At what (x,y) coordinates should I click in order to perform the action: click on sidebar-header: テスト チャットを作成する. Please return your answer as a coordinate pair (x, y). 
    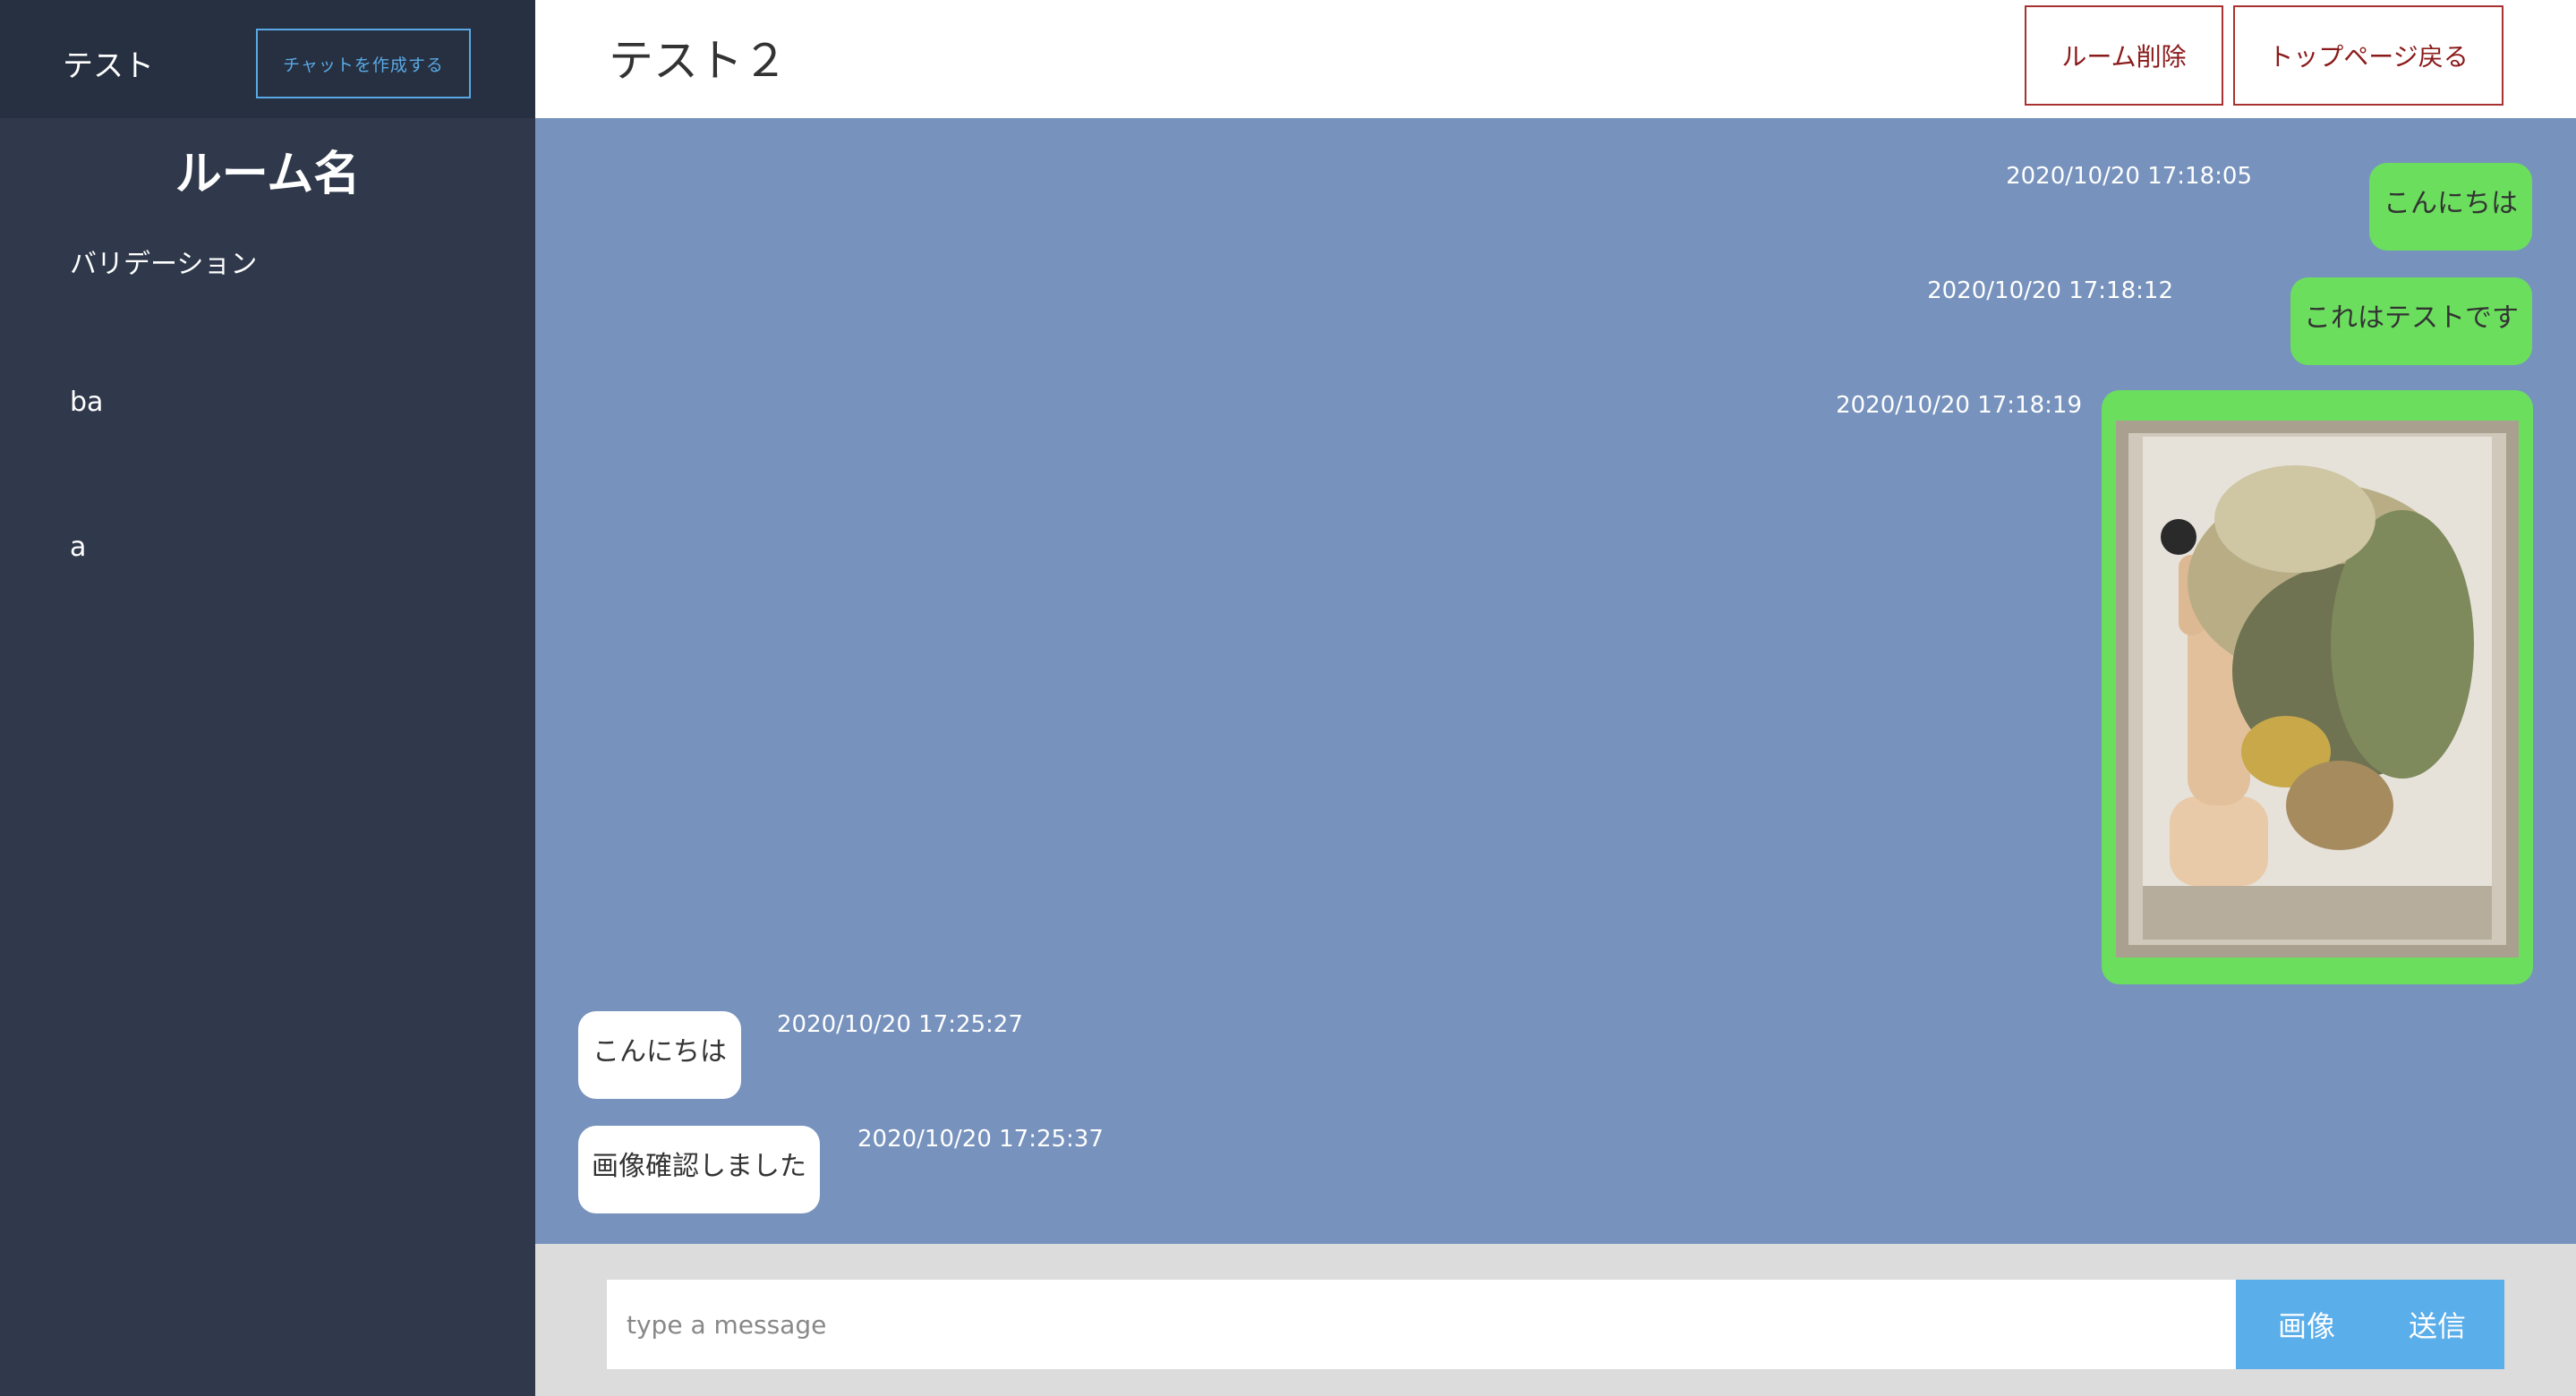
    Looking at the image, I should click on (267, 59).